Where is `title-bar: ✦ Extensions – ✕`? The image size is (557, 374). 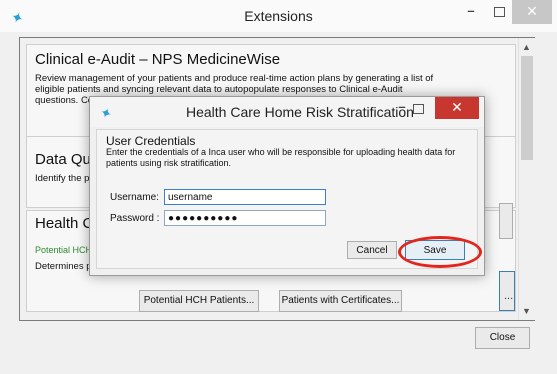
title-bar: ✦ Extensions – ✕ is located at coordinates (278, 16).